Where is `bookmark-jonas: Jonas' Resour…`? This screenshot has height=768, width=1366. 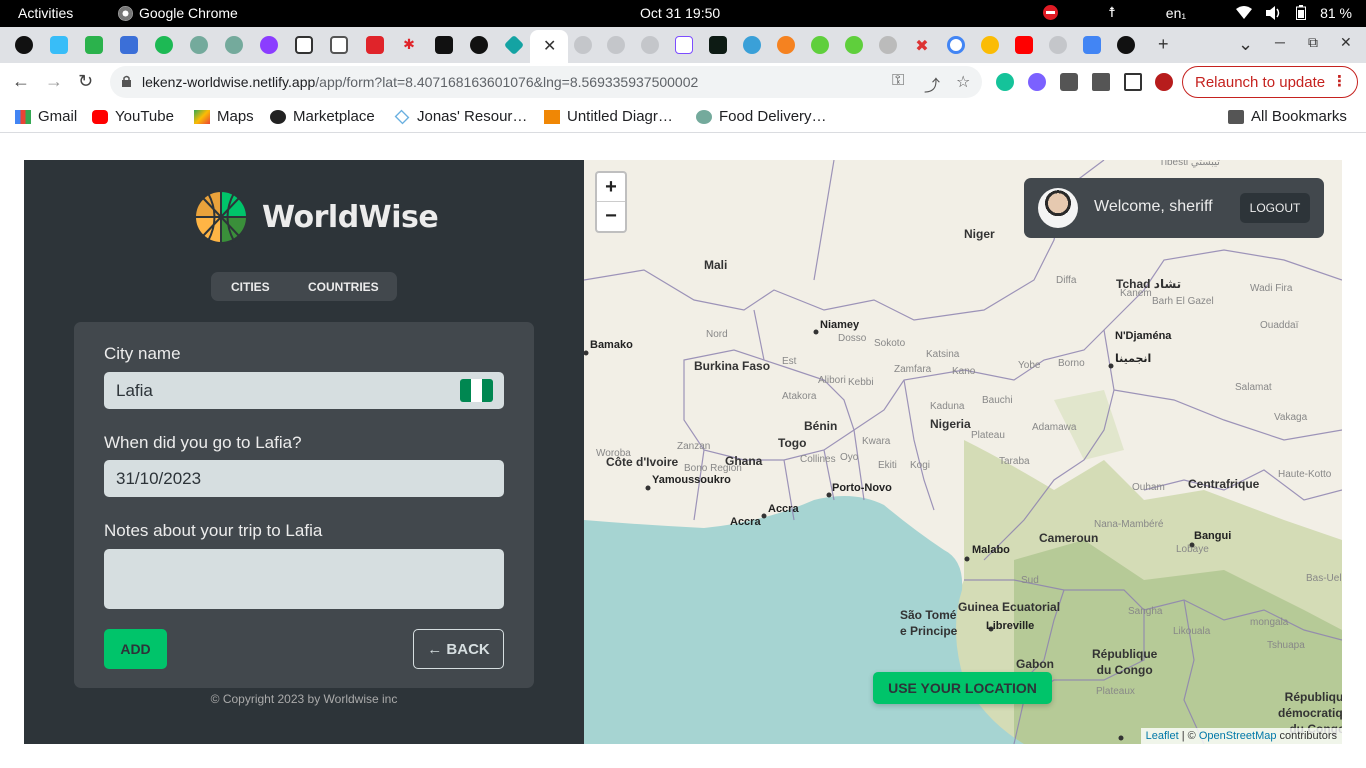
bookmark-jonas: Jonas' Resour… is located at coordinates (460, 116).